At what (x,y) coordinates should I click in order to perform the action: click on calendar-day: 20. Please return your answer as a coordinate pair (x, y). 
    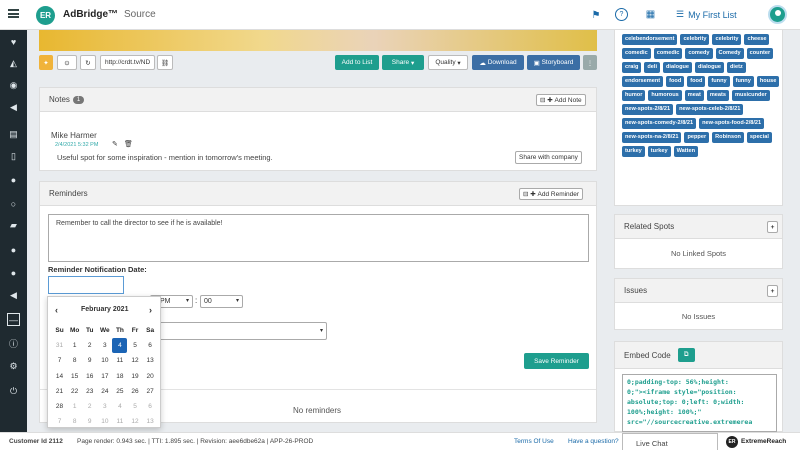
    Looking at the image, I should click on (150, 376).